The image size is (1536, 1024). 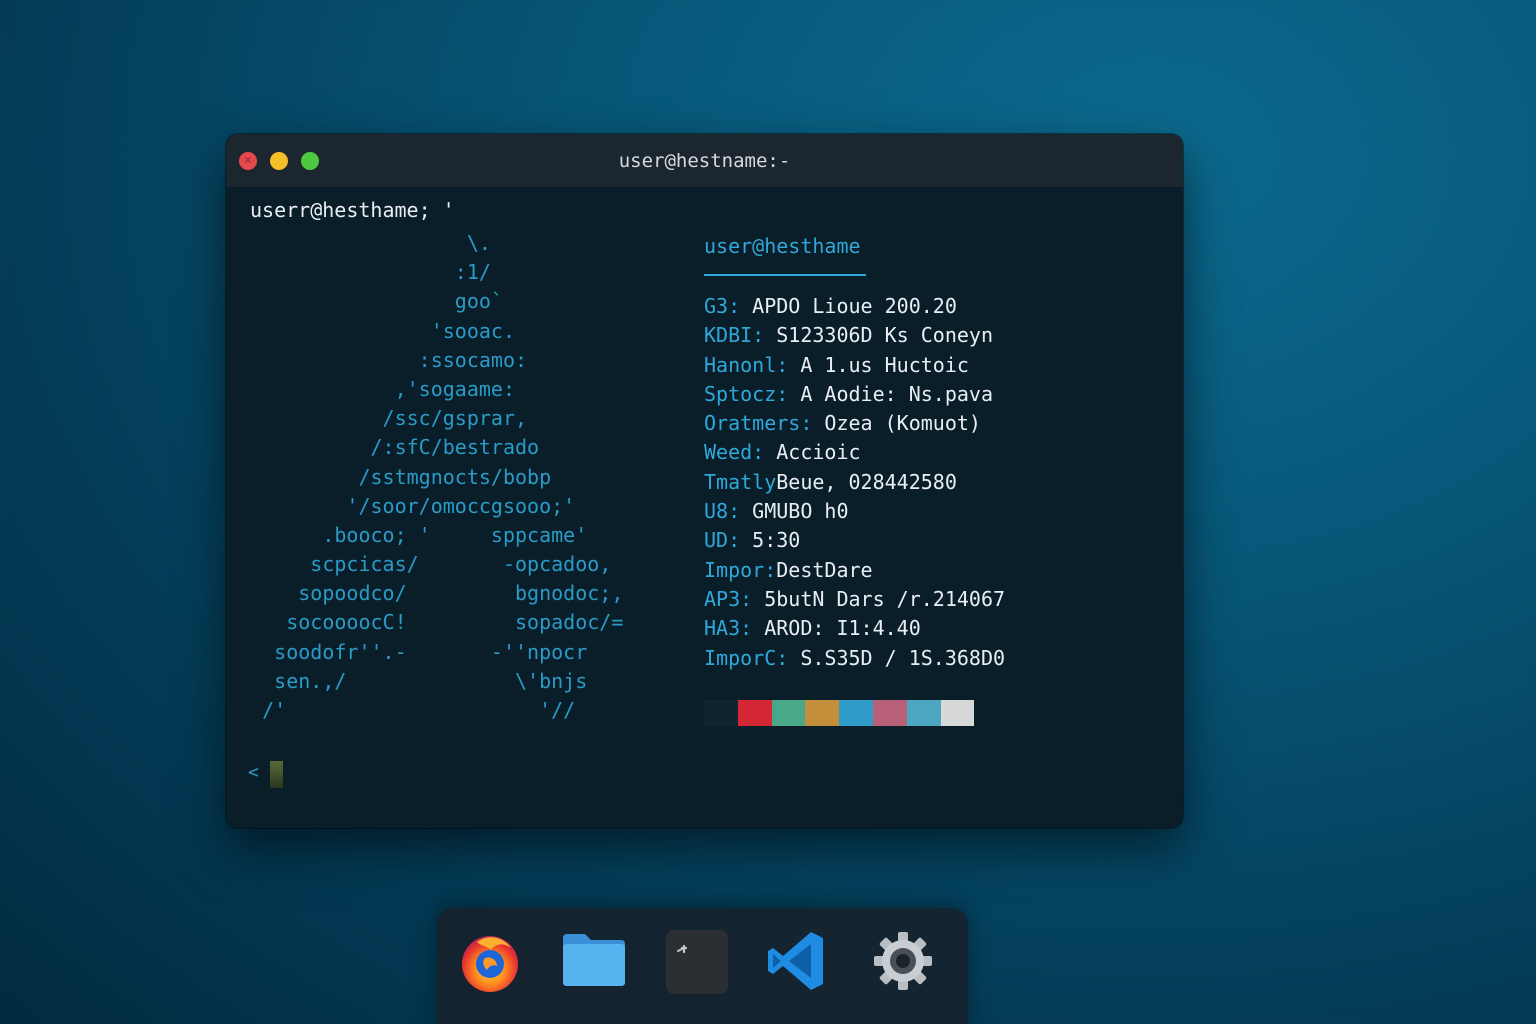 What do you see at coordinates (842, 628) in the screenshot?
I see `info-value: AROD: I1:4.40` at bounding box center [842, 628].